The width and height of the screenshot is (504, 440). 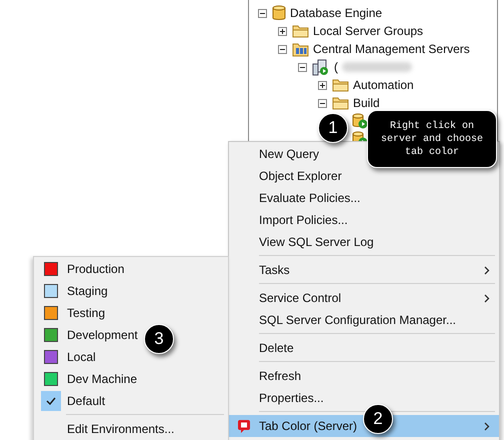 I want to click on tree-item: Database Engine, so click(x=336, y=13).